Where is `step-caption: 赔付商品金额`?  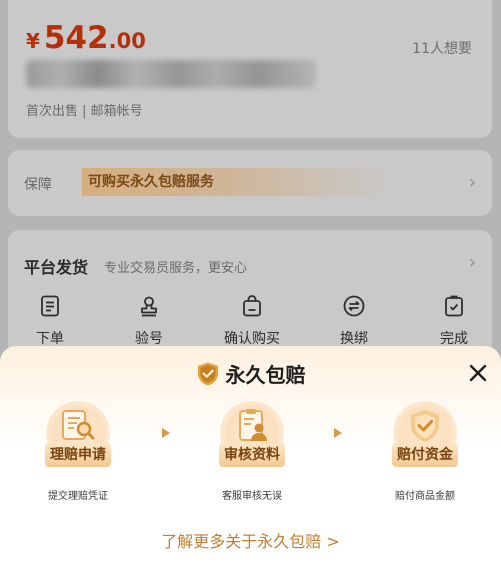
step-caption: 赔付商品金额 is located at coordinates (425, 496).